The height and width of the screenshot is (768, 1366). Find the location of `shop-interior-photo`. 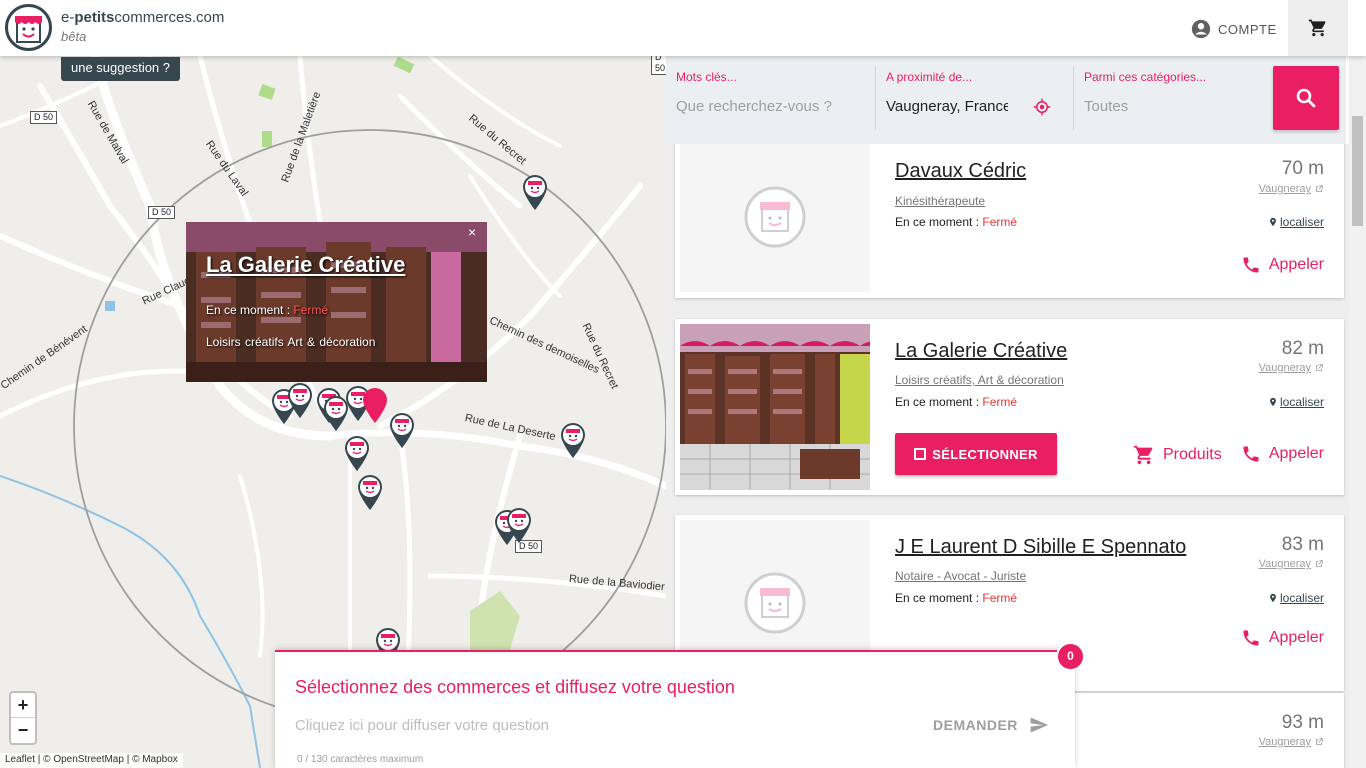

shop-interior-photo is located at coordinates (775, 407).